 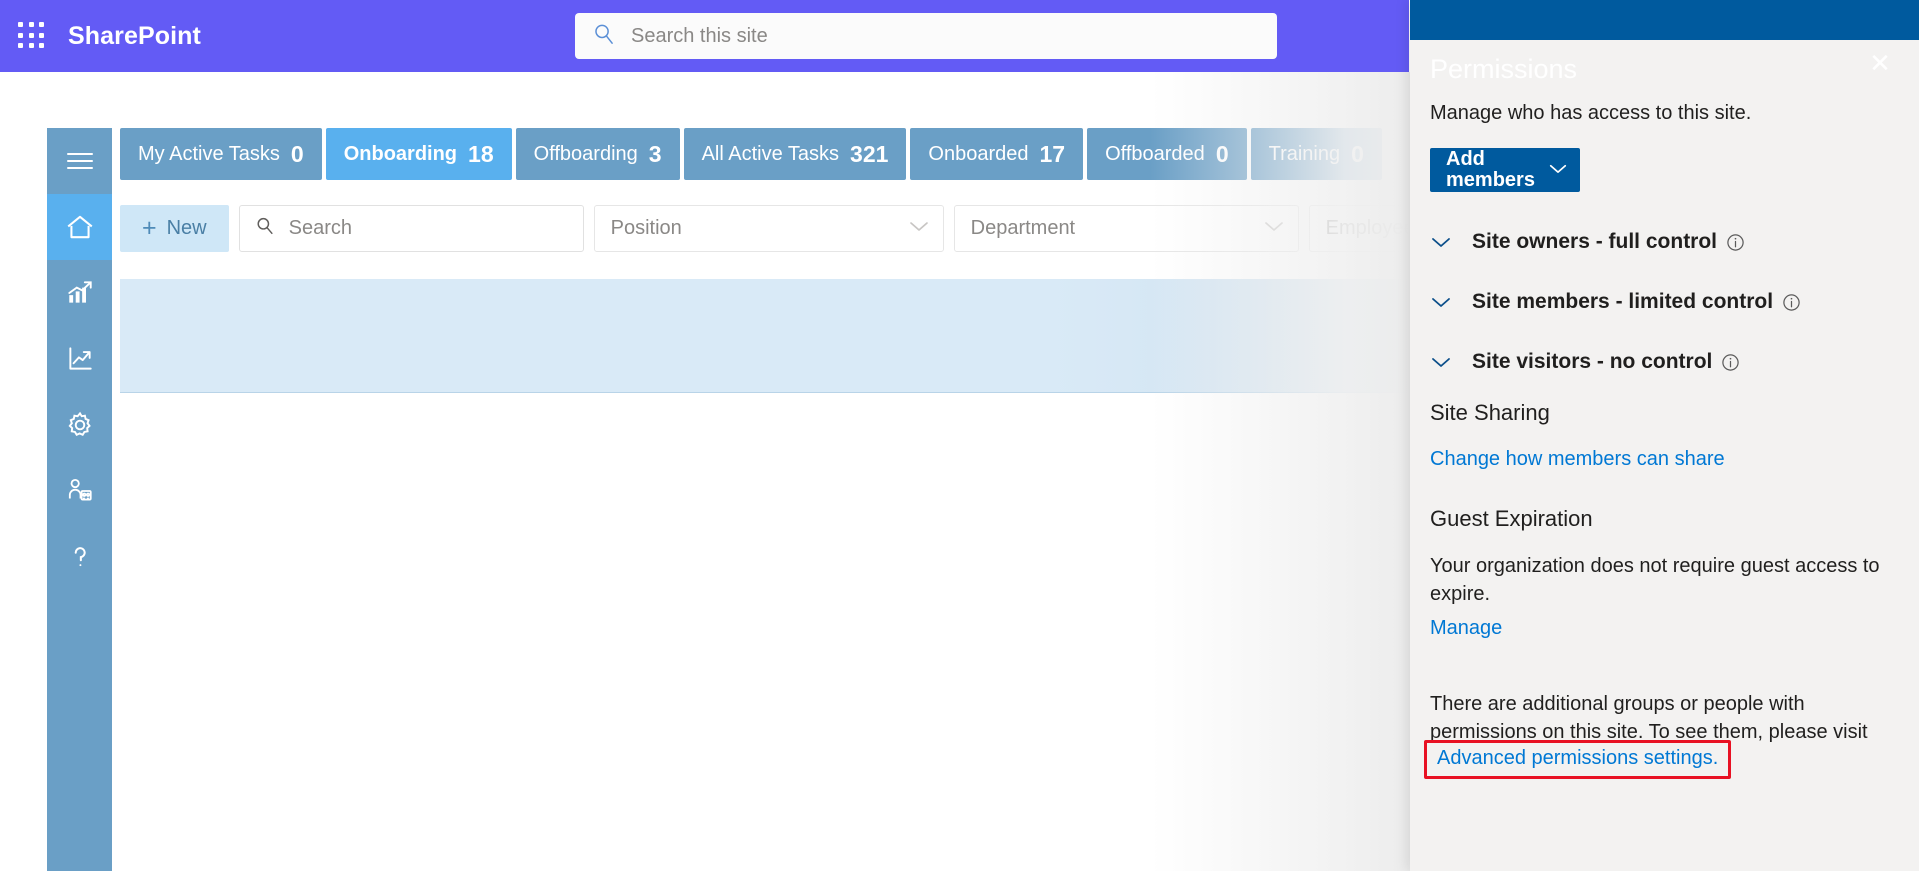 What do you see at coordinates (400, 154) in the screenshot?
I see `tab-label: Onboarding` at bounding box center [400, 154].